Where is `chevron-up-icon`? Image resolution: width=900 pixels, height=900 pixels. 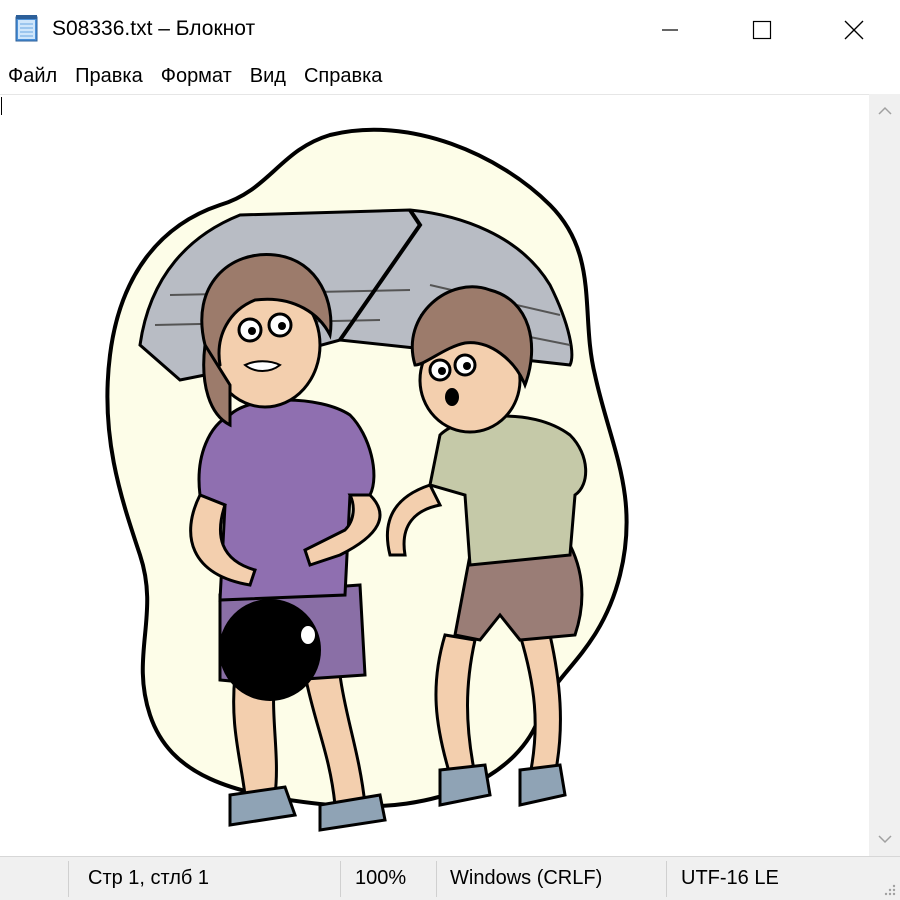
chevron-up-icon is located at coordinates (884, 110).